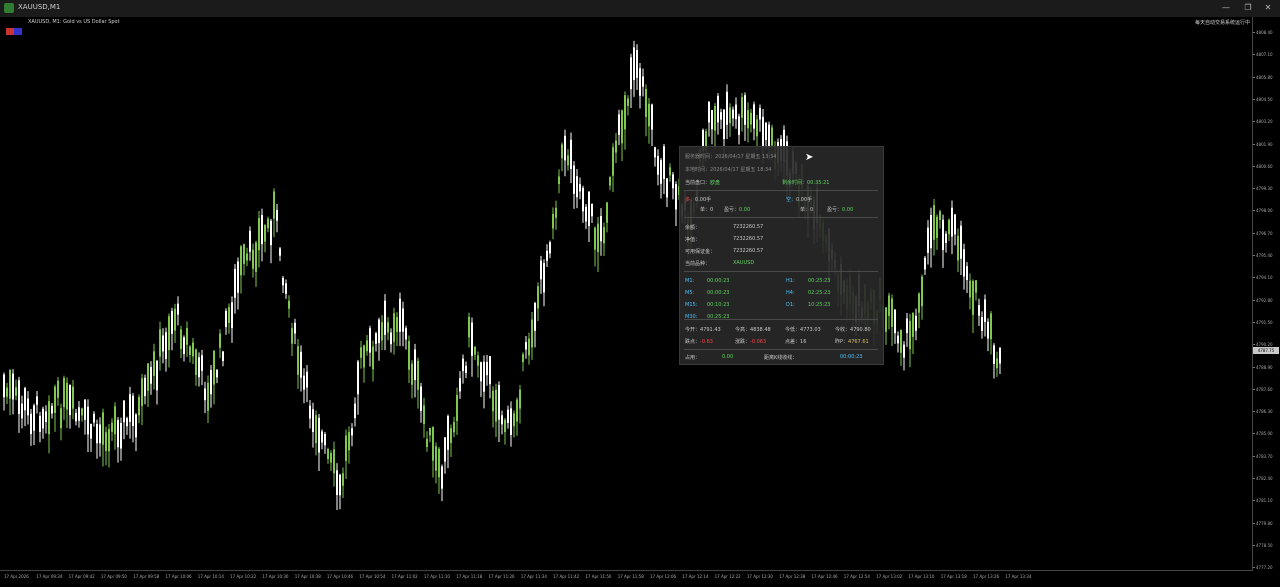  What do you see at coordinates (693, 228) in the screenshot?
I see `balance-label: 余额：` at bounding box center [693, 228].